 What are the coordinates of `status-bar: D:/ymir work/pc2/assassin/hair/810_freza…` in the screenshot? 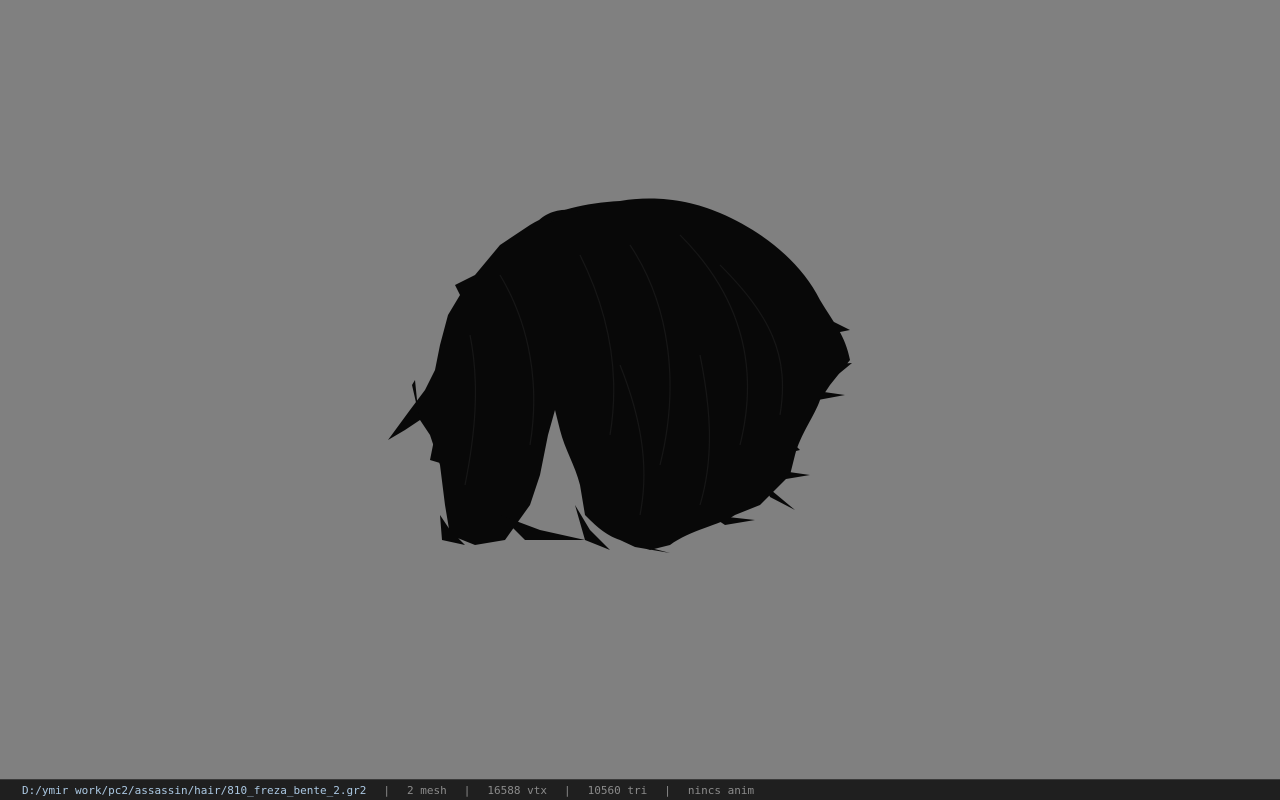 It's located at (640, 789).